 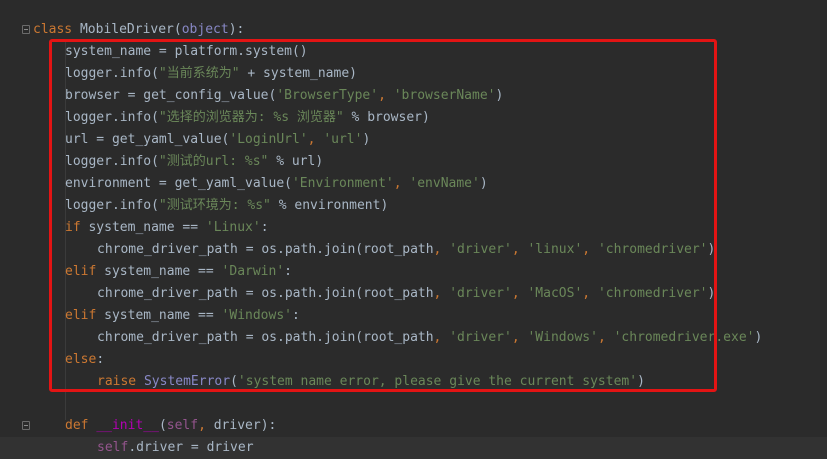 What do you see at coordinates (213, 161) in the screenshot?
I see `code-token: "测试的url: %s"` at bounding box center [213, 161].